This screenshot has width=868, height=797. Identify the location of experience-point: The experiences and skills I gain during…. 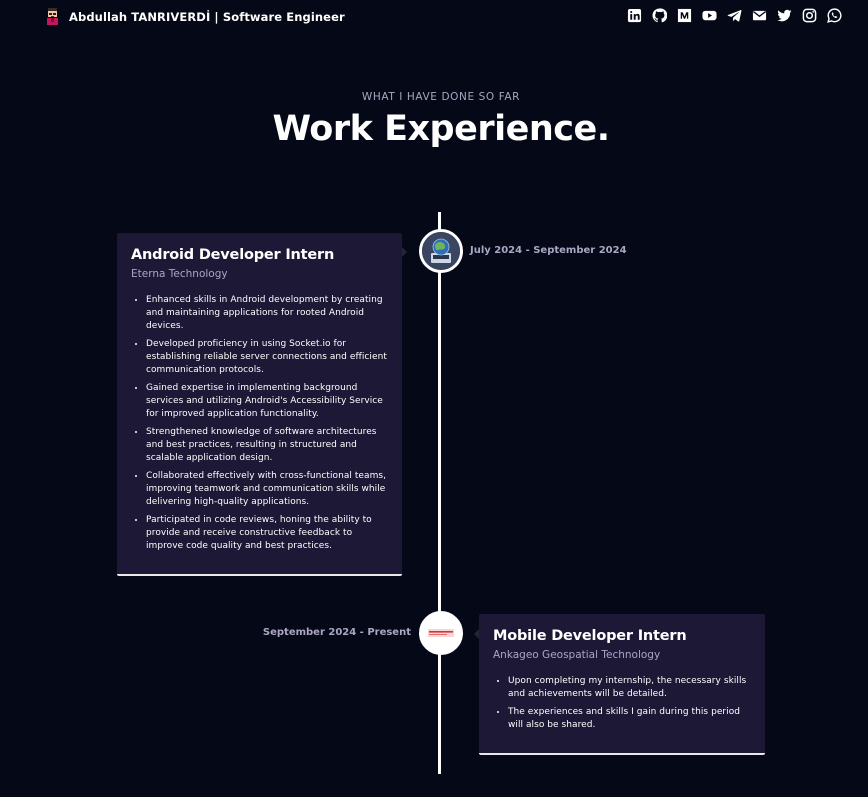
(629, 719).